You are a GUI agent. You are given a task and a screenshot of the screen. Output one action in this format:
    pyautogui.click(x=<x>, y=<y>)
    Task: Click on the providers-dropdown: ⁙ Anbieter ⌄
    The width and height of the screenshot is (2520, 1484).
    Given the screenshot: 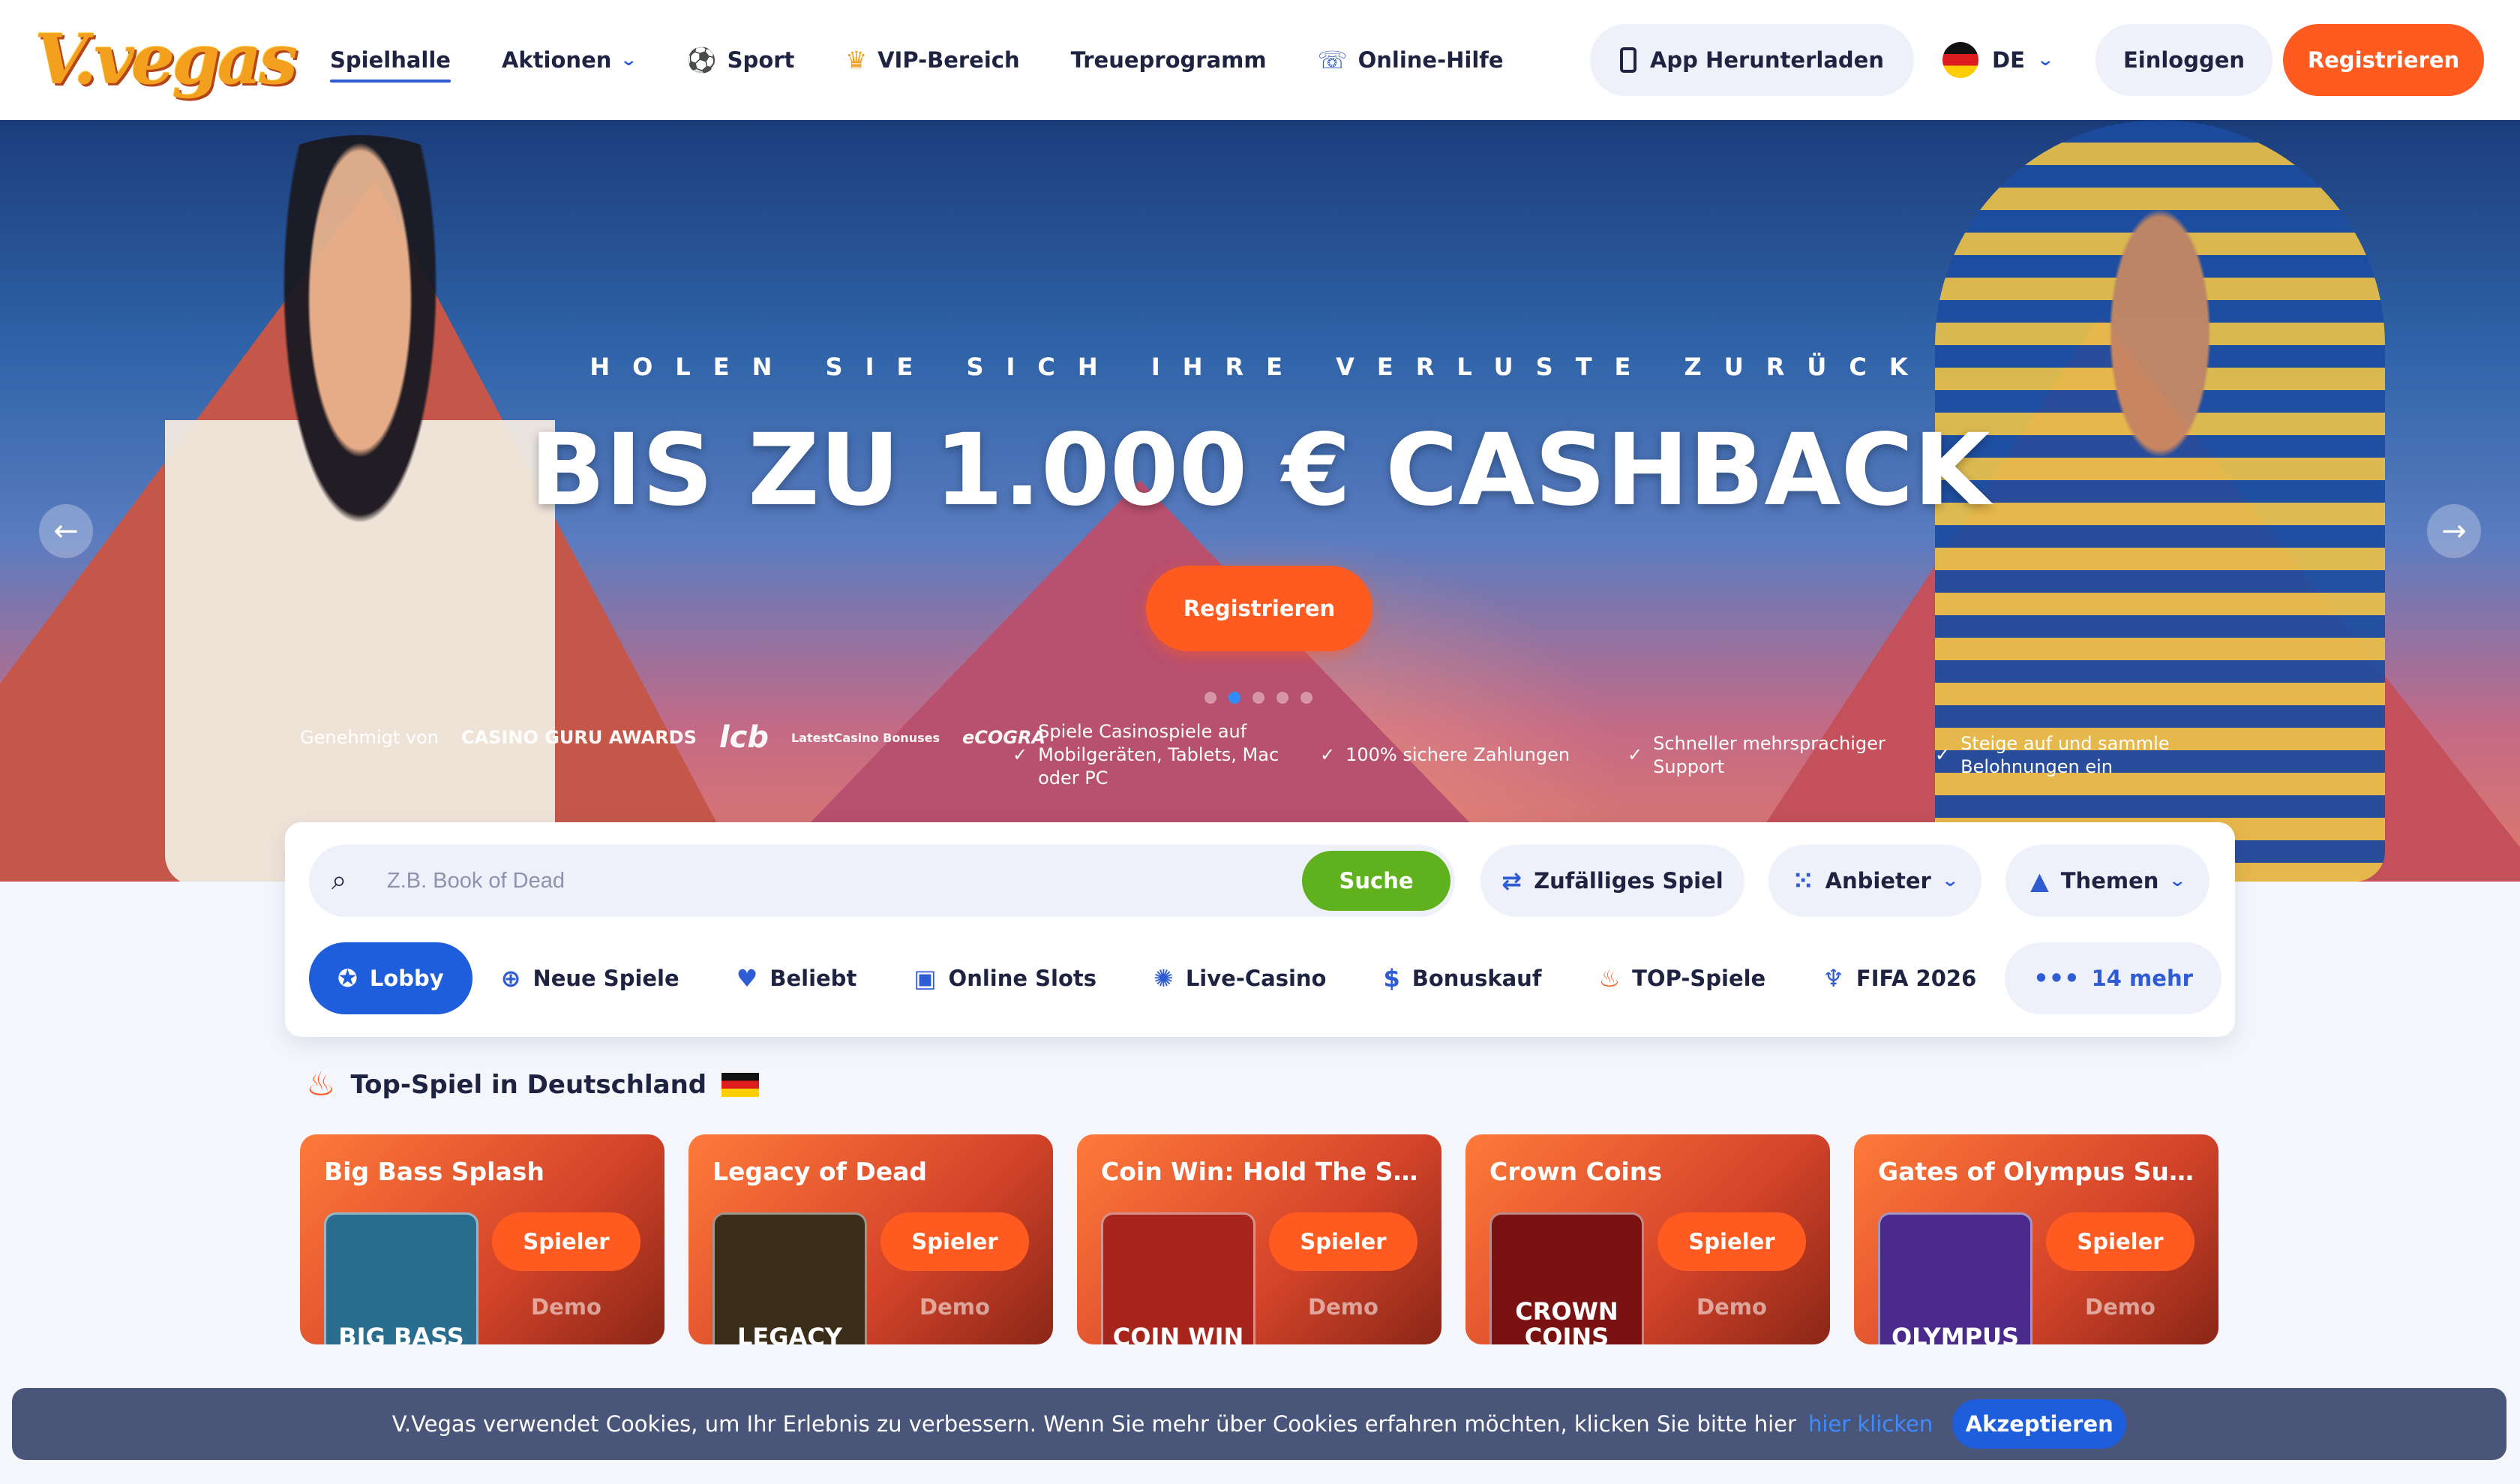 What is the action you would take?
    pyautogui.click(x=1875, y=881)
    